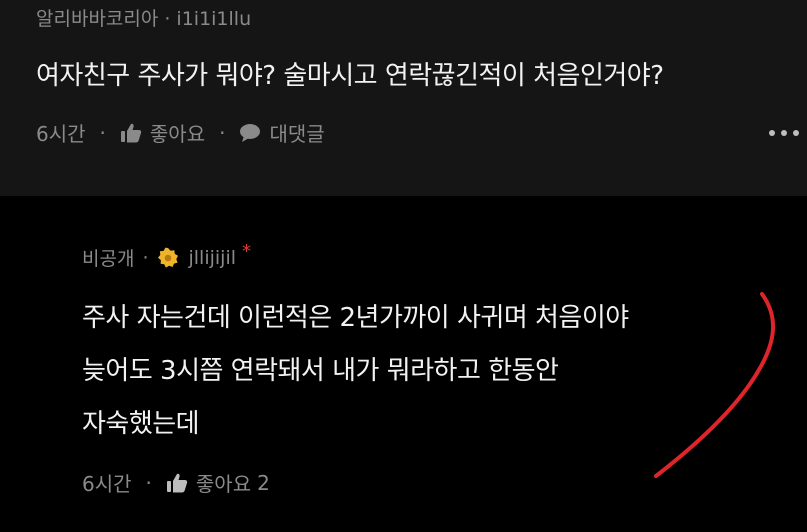  Describe the element at coordinates (108, 257) in the screenshot. I see `reply-author-group: 비공개` at that location.